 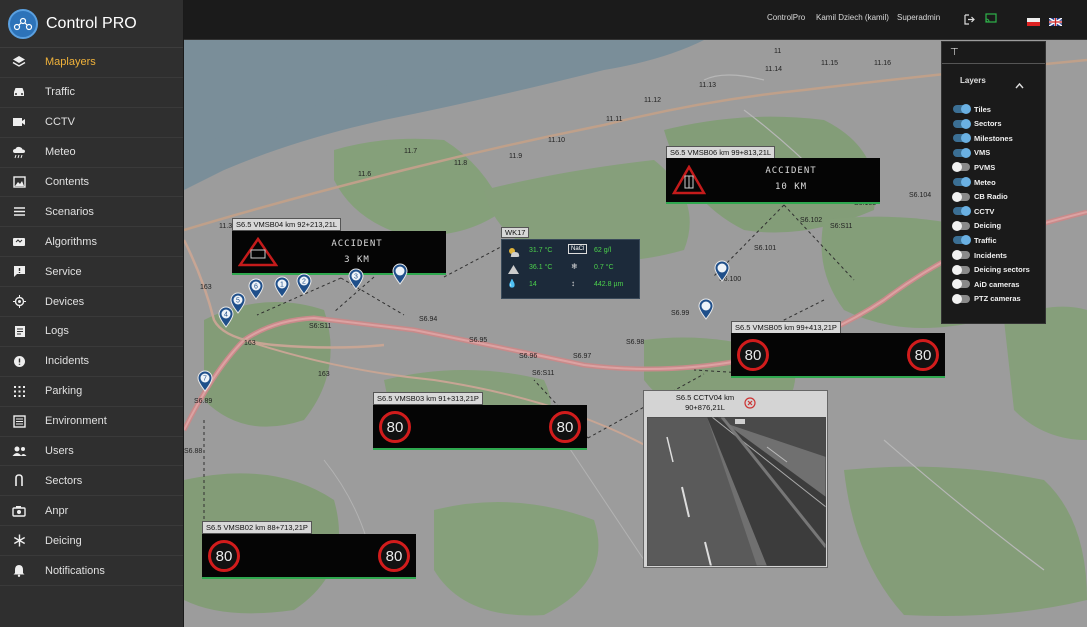 What do you see at coordinates (971, 153) in the screenshot?
I see `layer-row-vms: VMS` at bounding box center [971, 153].